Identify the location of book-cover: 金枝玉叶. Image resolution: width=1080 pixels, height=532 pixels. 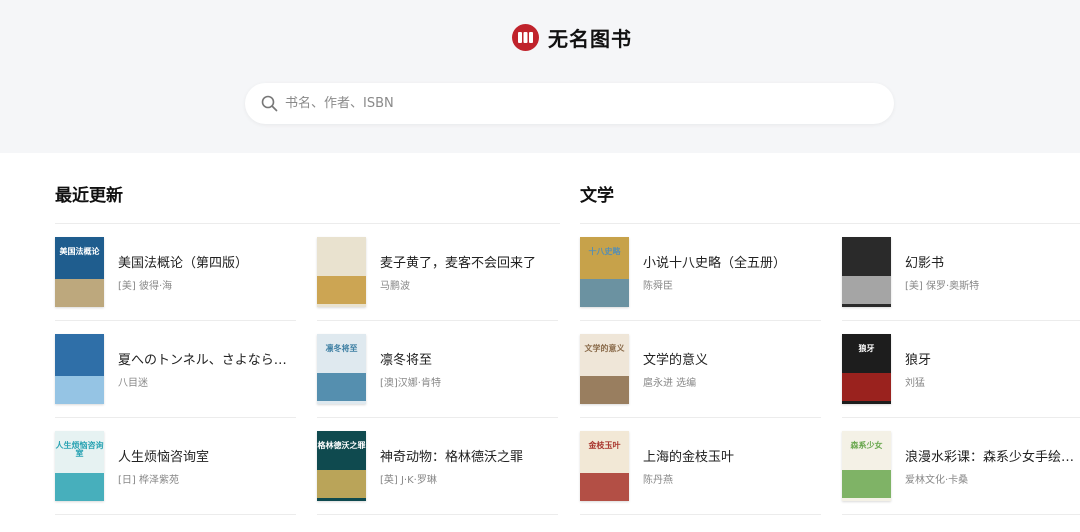
(604, 466).